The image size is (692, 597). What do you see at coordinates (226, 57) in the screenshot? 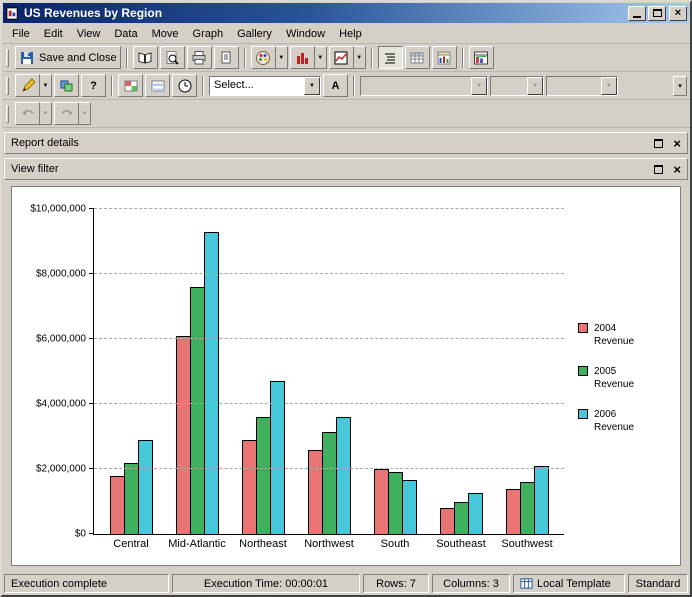
I see `properties-button` at bounding box center [226, 57].